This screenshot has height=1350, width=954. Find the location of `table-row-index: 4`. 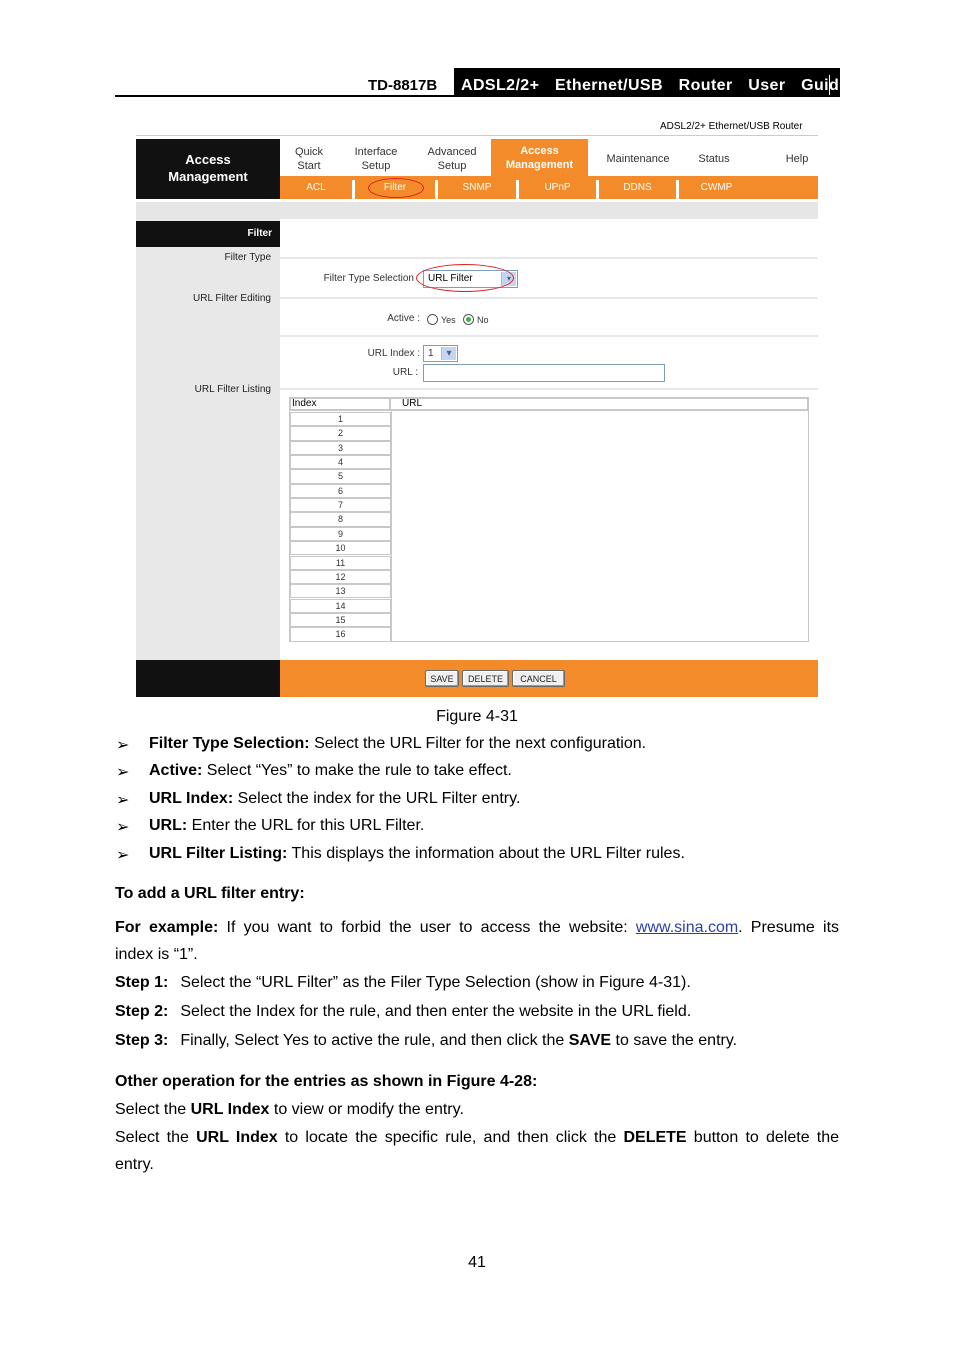

table-row-index: 4 is located at coordinates (340, 462).